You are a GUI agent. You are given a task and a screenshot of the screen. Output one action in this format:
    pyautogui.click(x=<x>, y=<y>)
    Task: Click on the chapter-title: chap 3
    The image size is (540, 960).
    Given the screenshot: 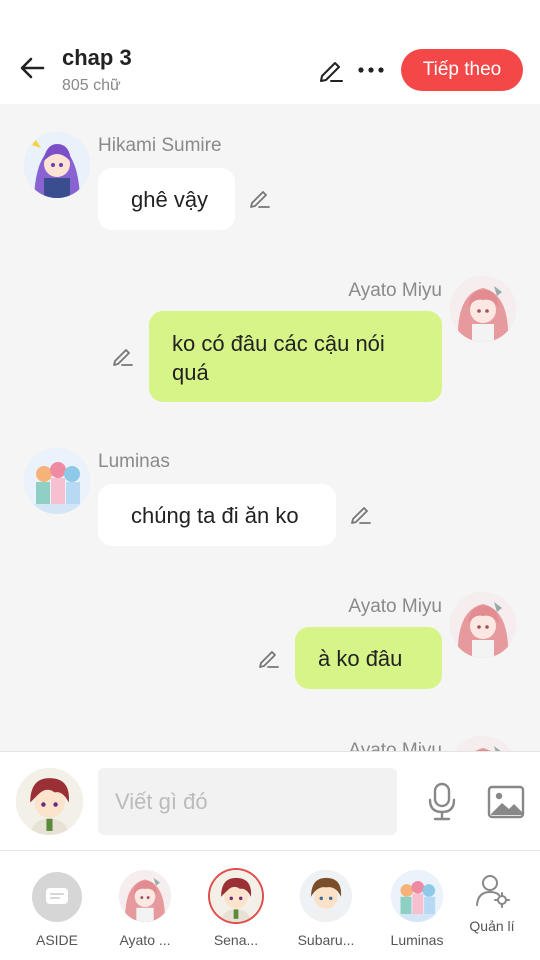 What is the action you would take?
    pyautogui.click(x=97, y=57)
    